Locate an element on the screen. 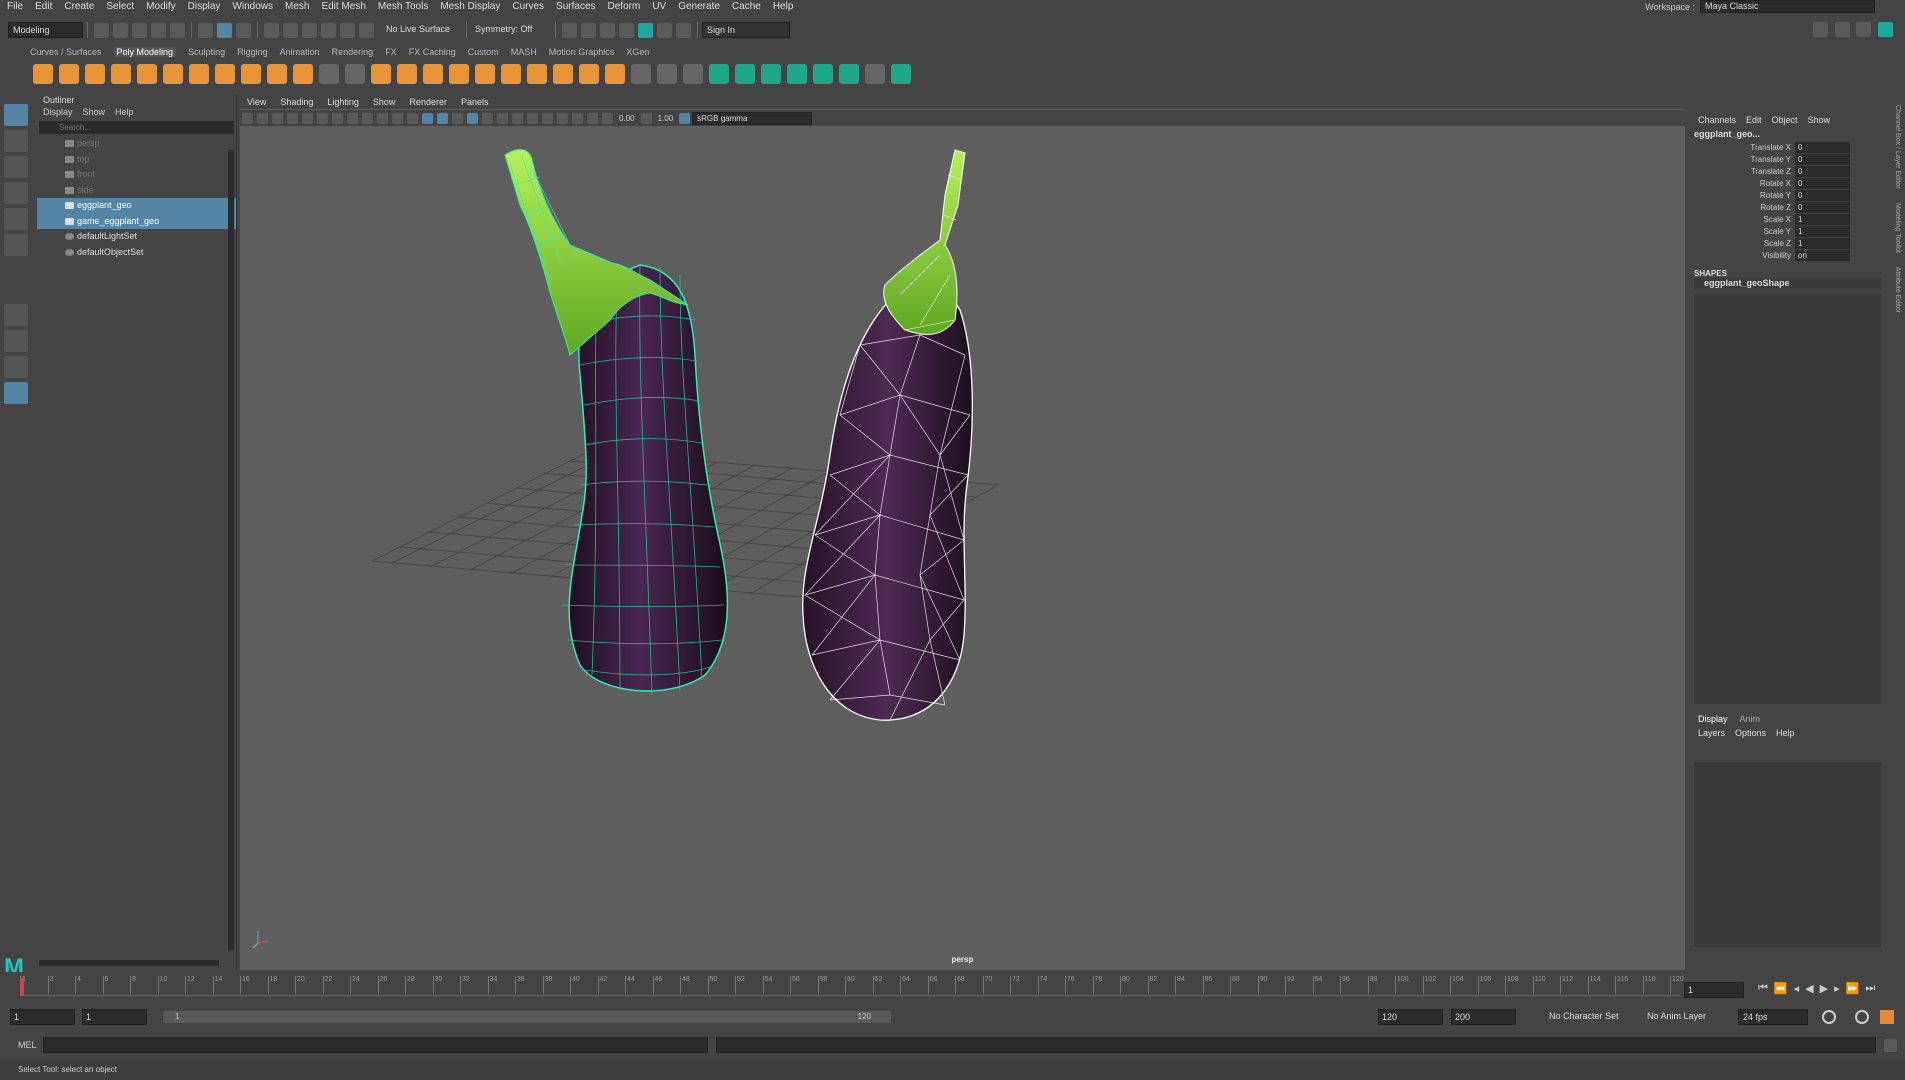 The image size is (1905, 1080). select-hierarchy-icon is located at coordinates (205, 30).